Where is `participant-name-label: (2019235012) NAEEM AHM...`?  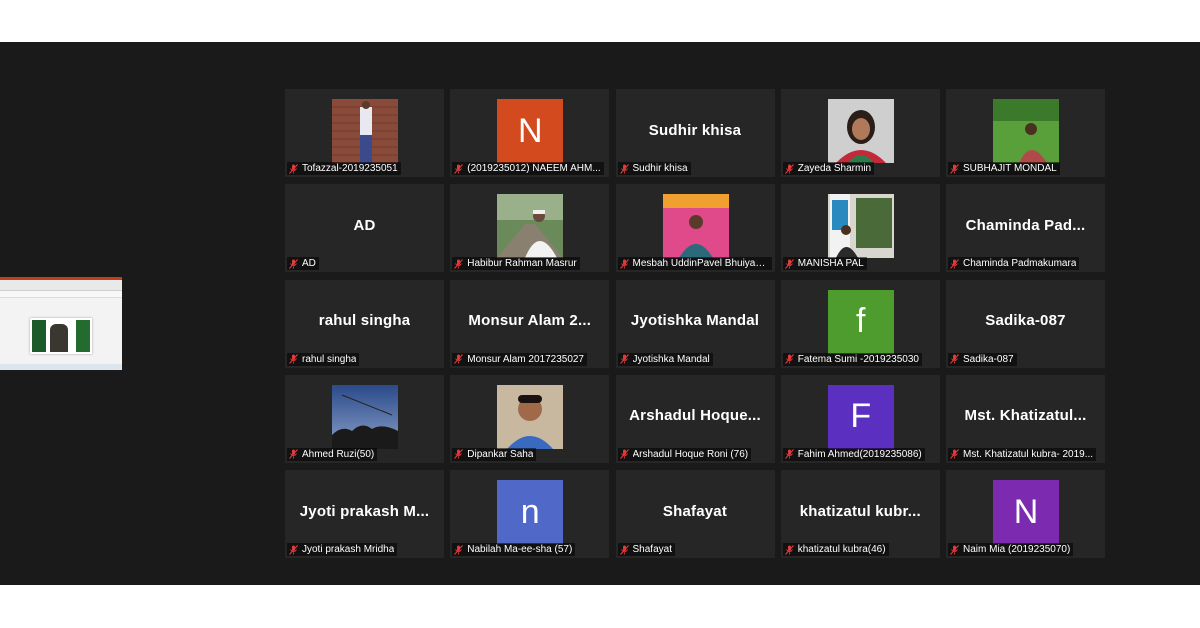 participant-name-label: (2019235012) NAEEM AHM... is located at coordinates (528, 168).